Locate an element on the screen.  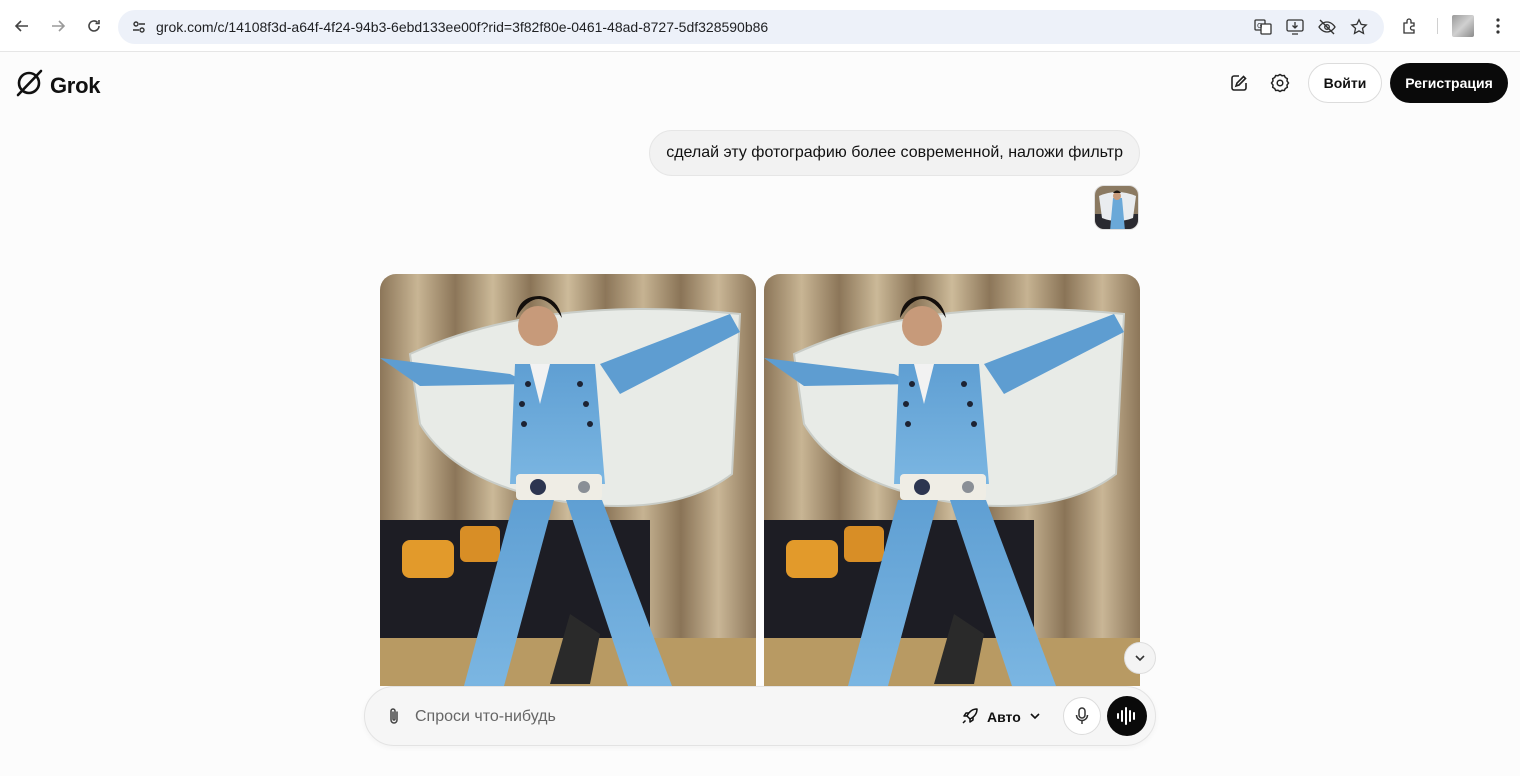
attached-image-thumbnail is located at coordinates (1116, 207).